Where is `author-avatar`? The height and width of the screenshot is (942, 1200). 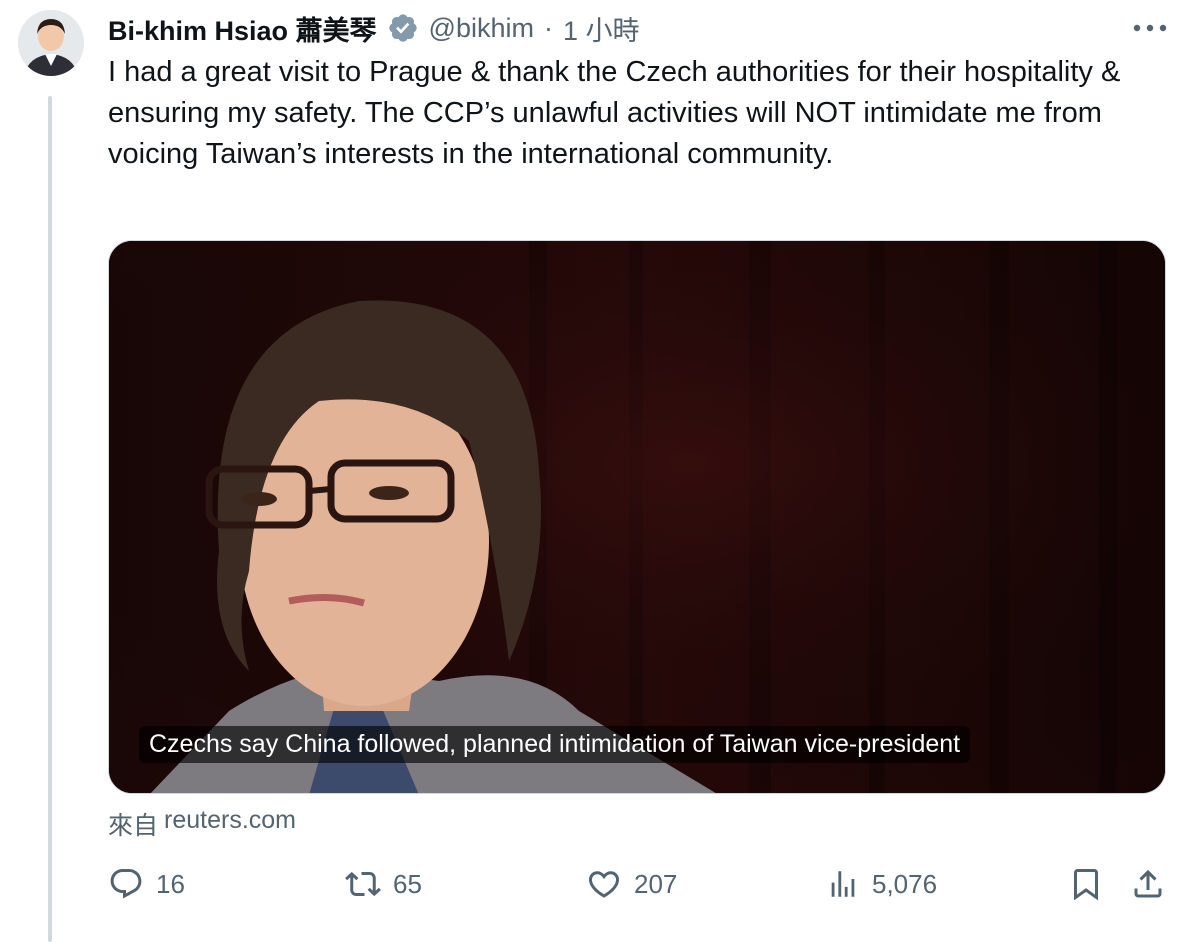
author-avatar is located at coordinates (51, 43).